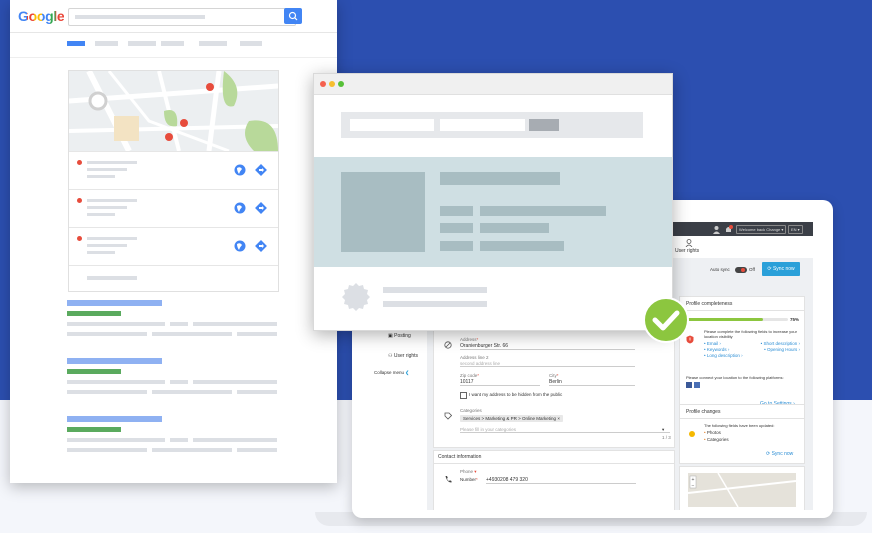 This screenshot has width=872, height=533. Describe the element at coordinates (689, 385) in the screenshot. I see `facebook-icon` at that location.